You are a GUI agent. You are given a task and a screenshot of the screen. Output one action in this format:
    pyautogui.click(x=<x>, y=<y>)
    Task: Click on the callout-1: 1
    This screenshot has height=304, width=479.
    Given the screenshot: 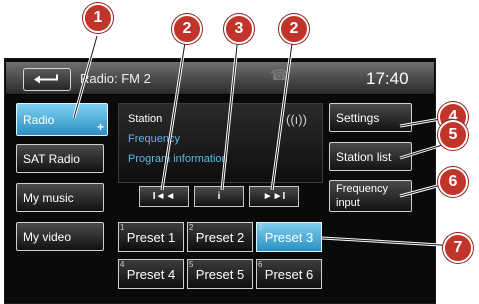 What is the action you would take?
    pyautogui.click(x=98, y=18)
    